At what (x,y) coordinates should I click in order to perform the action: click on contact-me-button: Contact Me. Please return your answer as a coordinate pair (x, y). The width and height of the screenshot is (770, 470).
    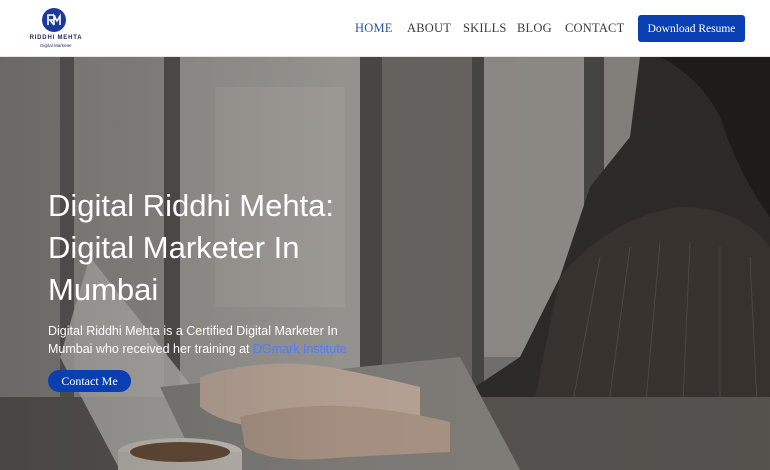
    Looking at the image, I should click on (89, 381).